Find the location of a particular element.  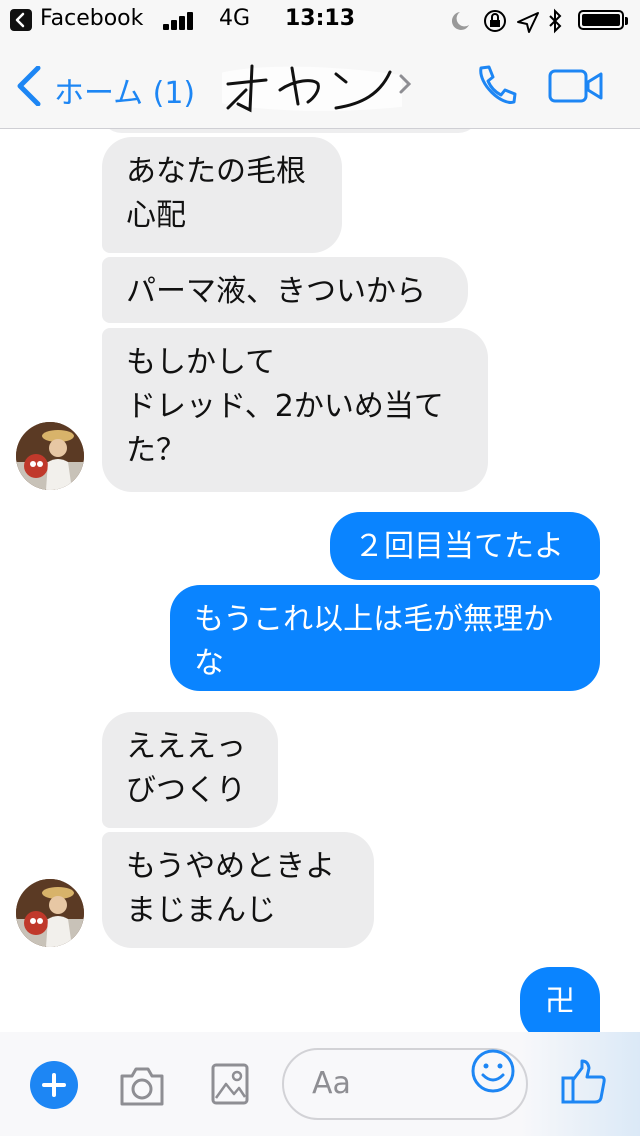

camera-button is located at coordinates (142, 1086).